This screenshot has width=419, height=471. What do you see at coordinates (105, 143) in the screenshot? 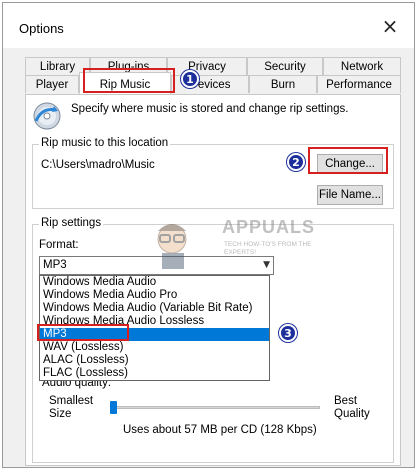
I see `location-group-label: Rip music to this location` at bounding box center [105, 143].